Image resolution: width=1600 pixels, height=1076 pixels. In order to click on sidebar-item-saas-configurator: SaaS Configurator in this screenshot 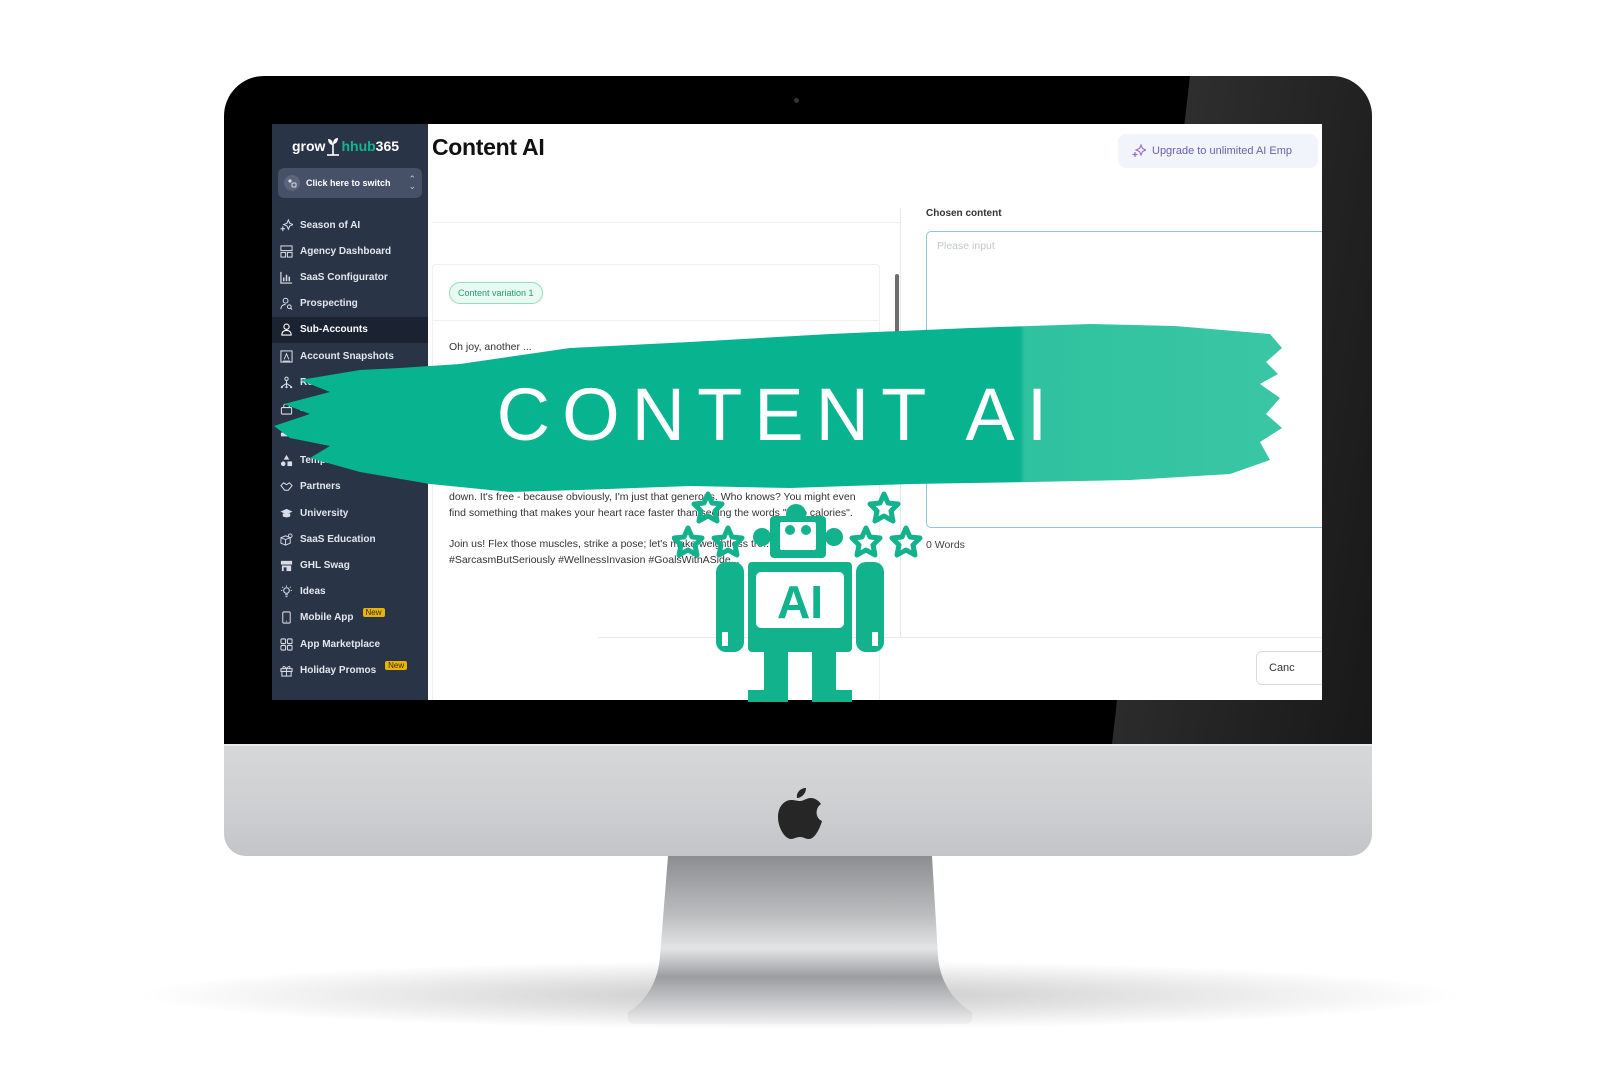, I will do `click(350, 277)`.